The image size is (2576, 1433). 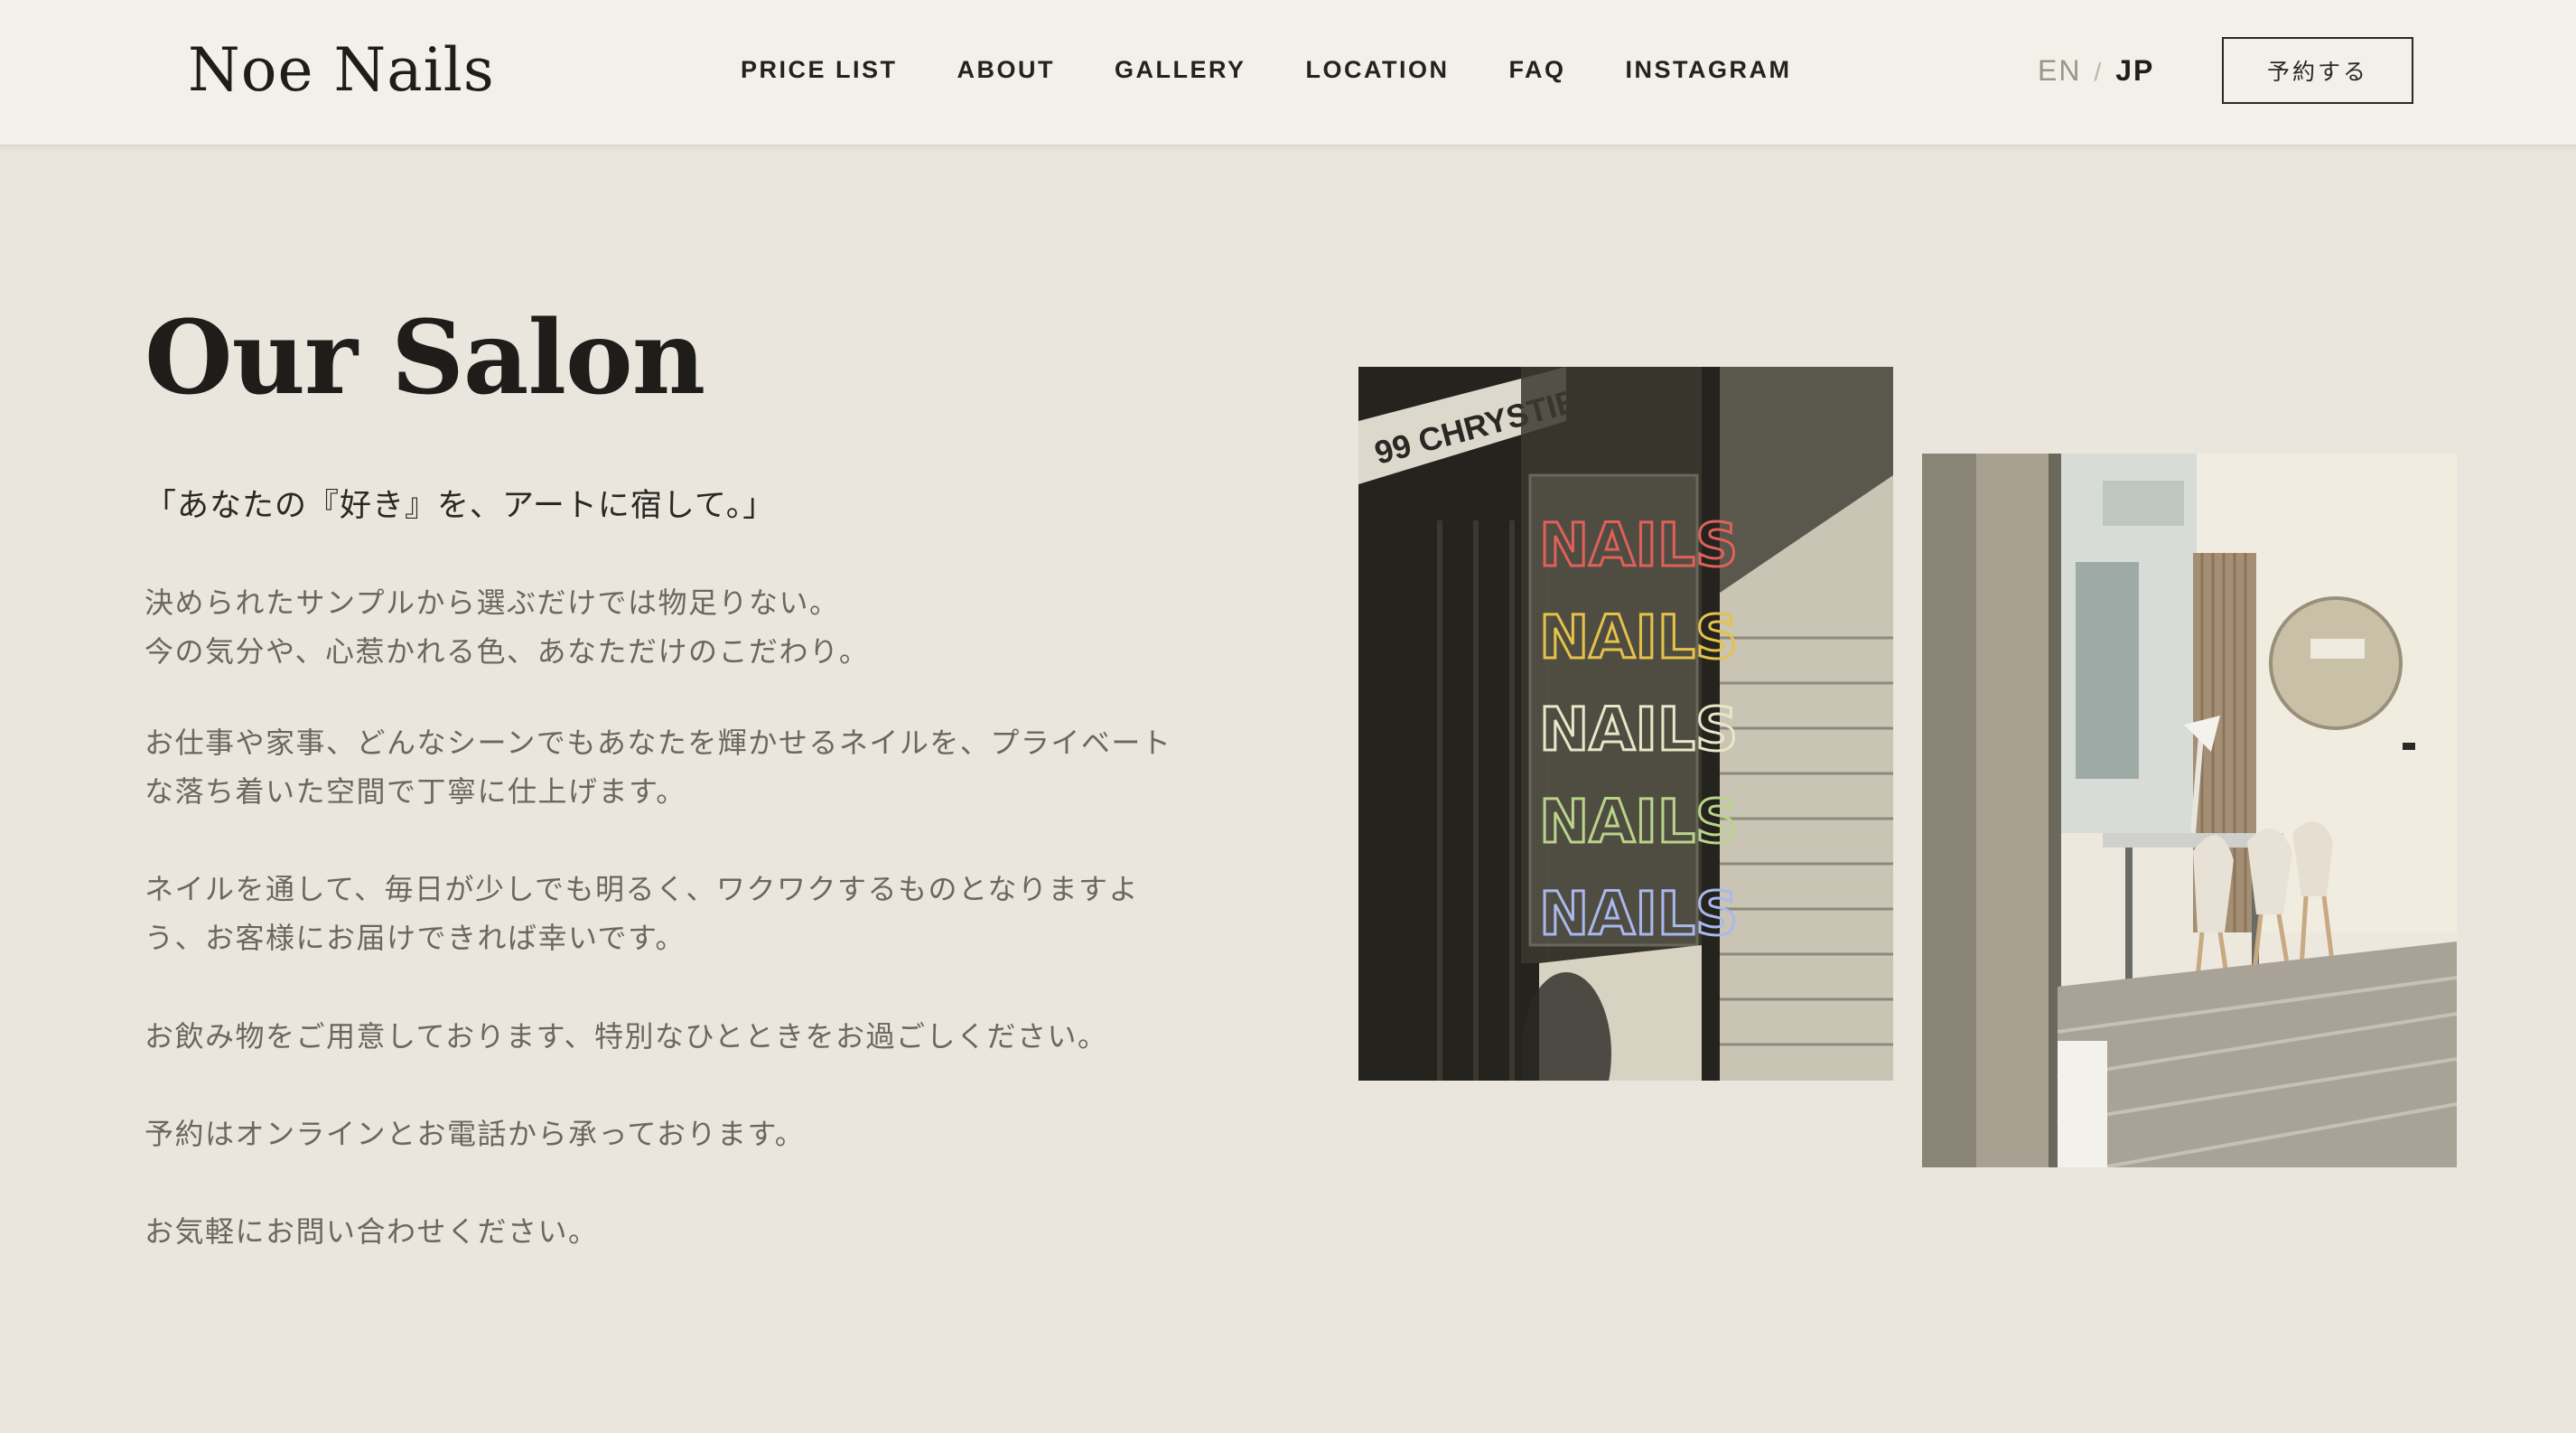 I want to click on paragraph-line: な落ち着いた空間で丁寧に仕上げます。, so click(x=415, y=791).